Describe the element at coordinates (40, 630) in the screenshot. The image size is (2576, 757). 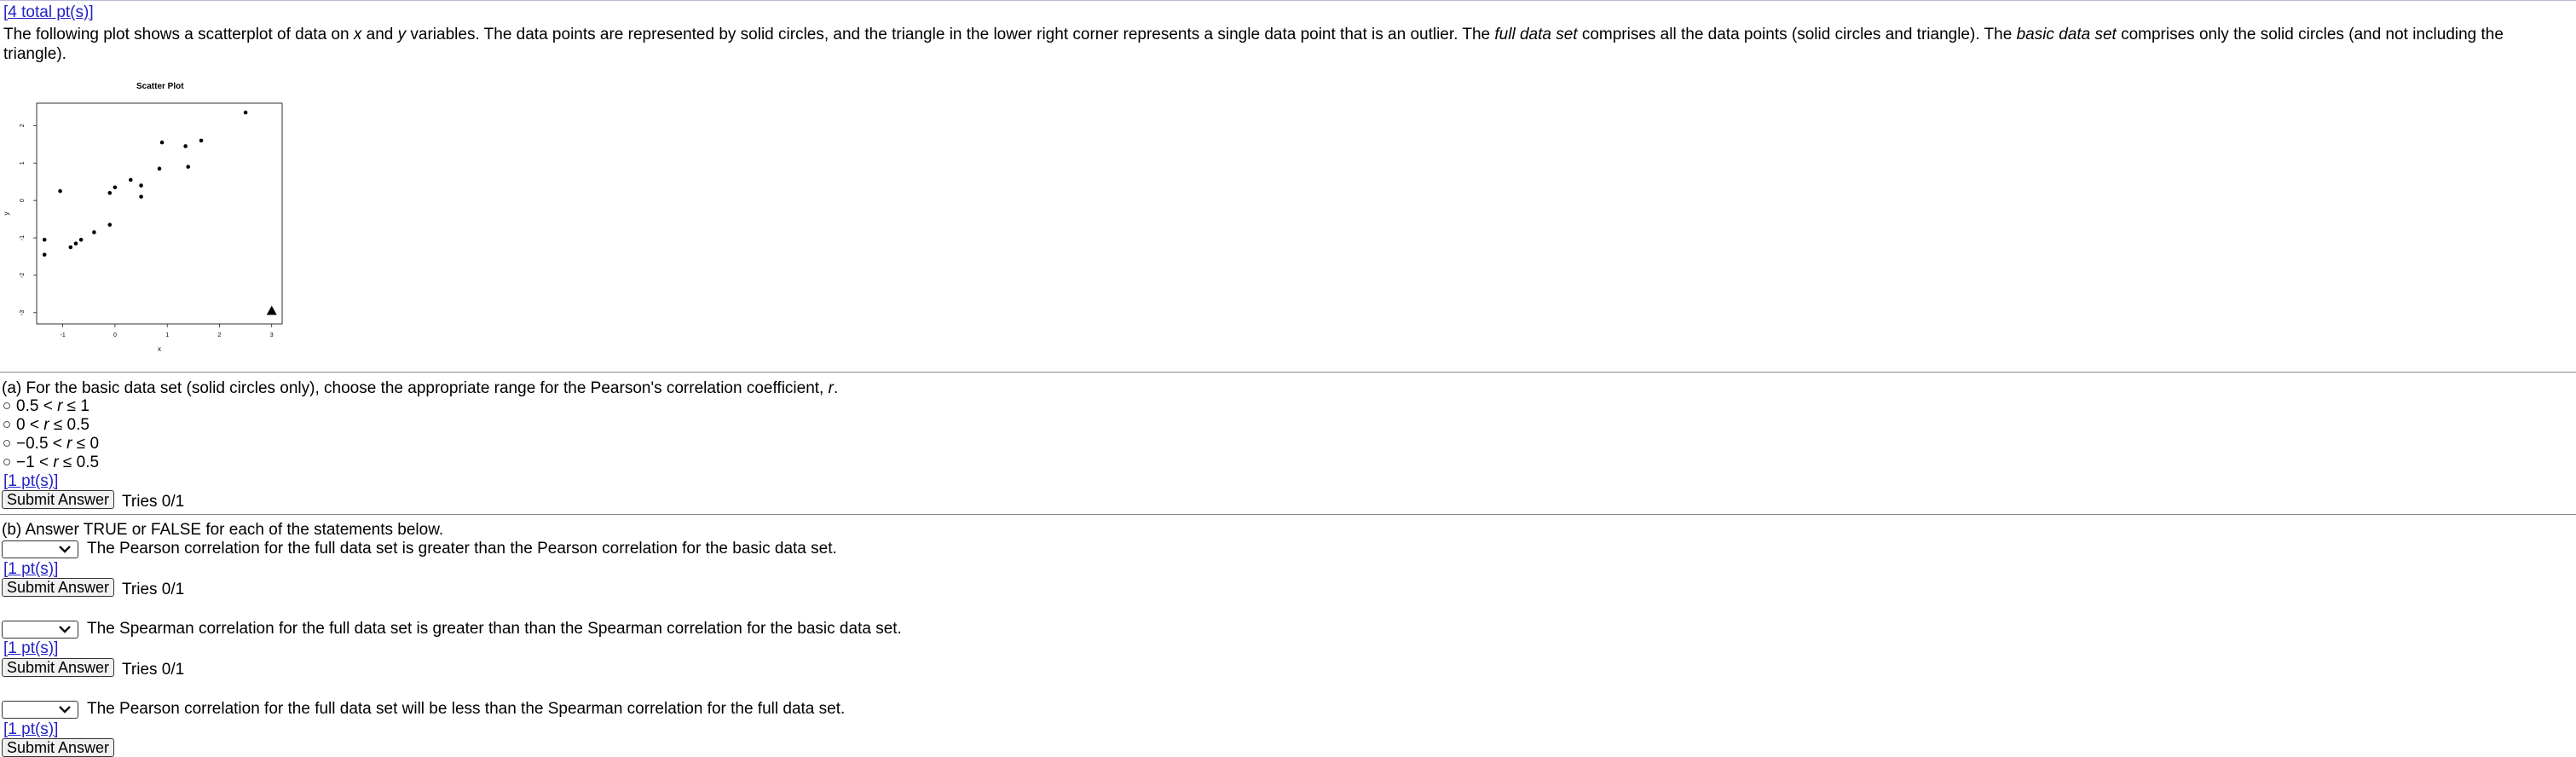
I see `statement-2-select` at that location.